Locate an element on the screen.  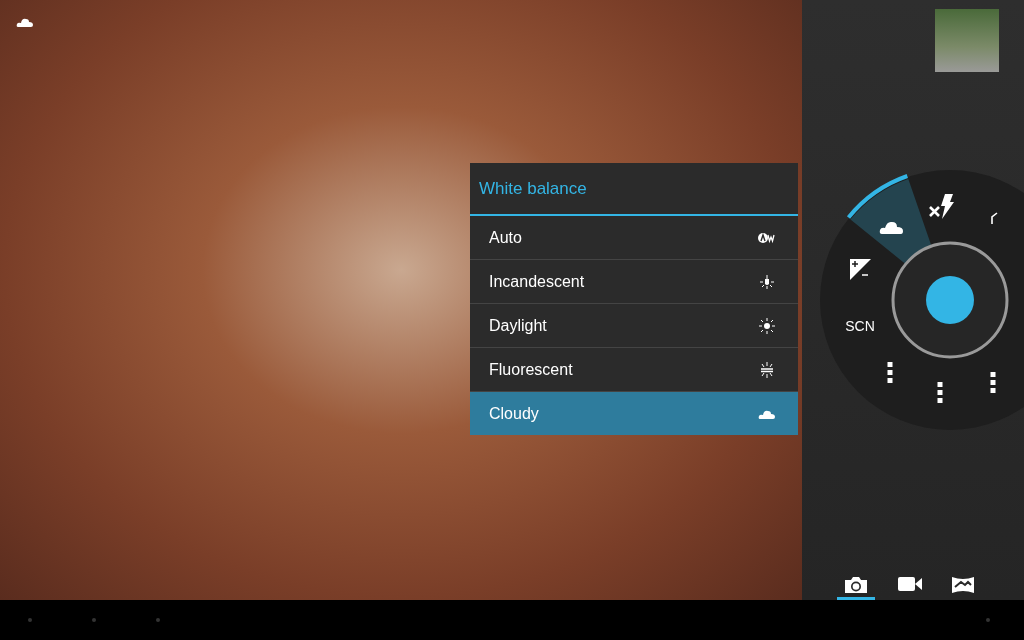
flash-off-icon is located at coordinates (941, 206).